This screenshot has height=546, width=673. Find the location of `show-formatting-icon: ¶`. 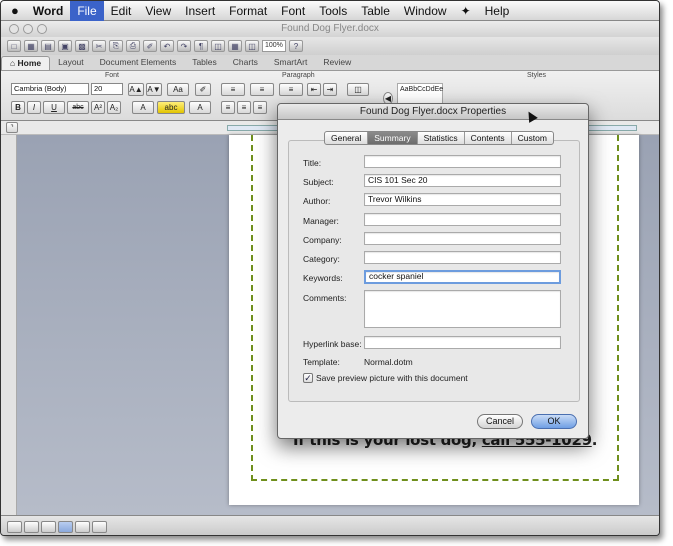

show-formatting-icon: ¶ is located at coordinates (201, 46).